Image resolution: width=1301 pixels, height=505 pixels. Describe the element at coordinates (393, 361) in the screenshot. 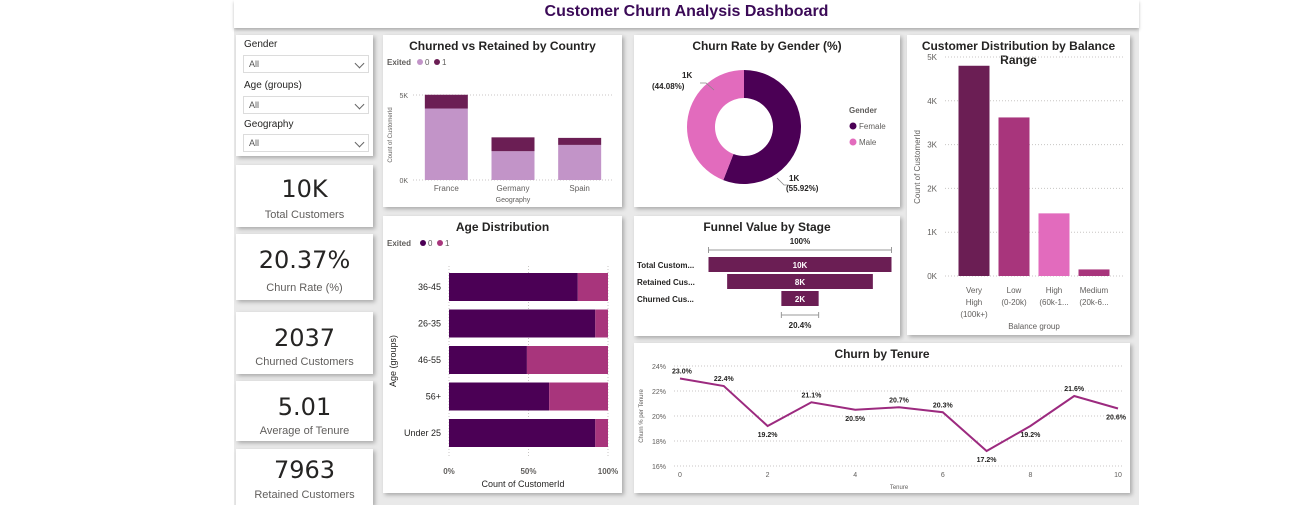

I see `y-axis-label: Age (groups)` at that location.